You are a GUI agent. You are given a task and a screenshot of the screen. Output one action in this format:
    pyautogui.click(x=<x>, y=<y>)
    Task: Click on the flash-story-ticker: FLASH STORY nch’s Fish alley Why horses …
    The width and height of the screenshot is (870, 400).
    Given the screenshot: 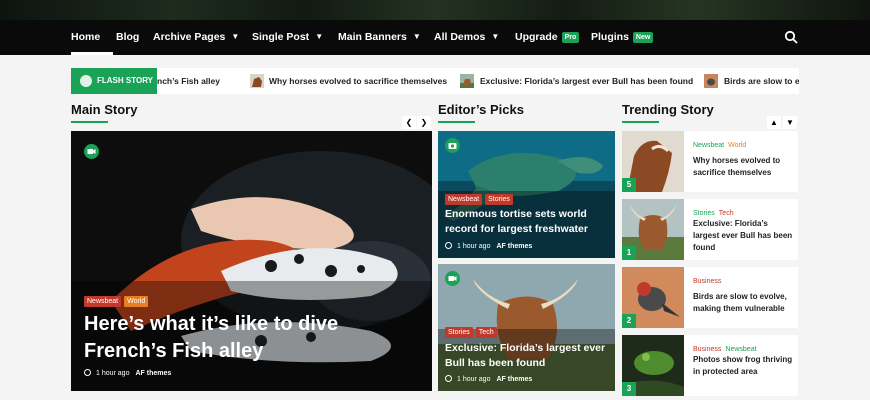 What is the action you would take?
    pyautogui.click(x=435, y=81)
    